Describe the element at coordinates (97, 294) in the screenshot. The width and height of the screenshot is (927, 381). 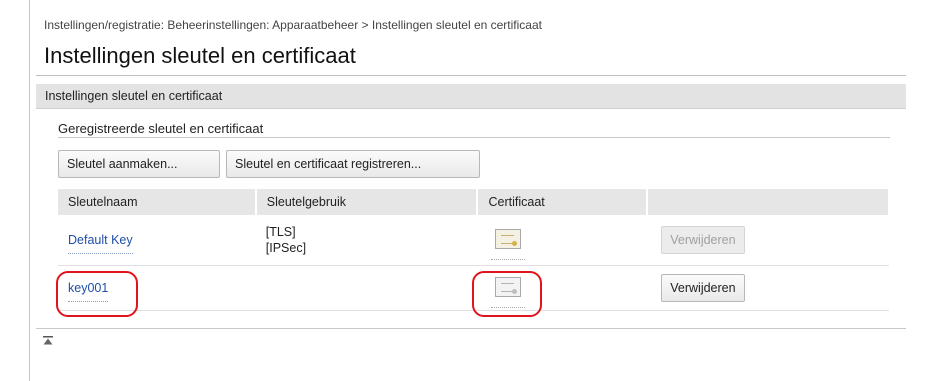
I see `highlight-key-name` at that location.